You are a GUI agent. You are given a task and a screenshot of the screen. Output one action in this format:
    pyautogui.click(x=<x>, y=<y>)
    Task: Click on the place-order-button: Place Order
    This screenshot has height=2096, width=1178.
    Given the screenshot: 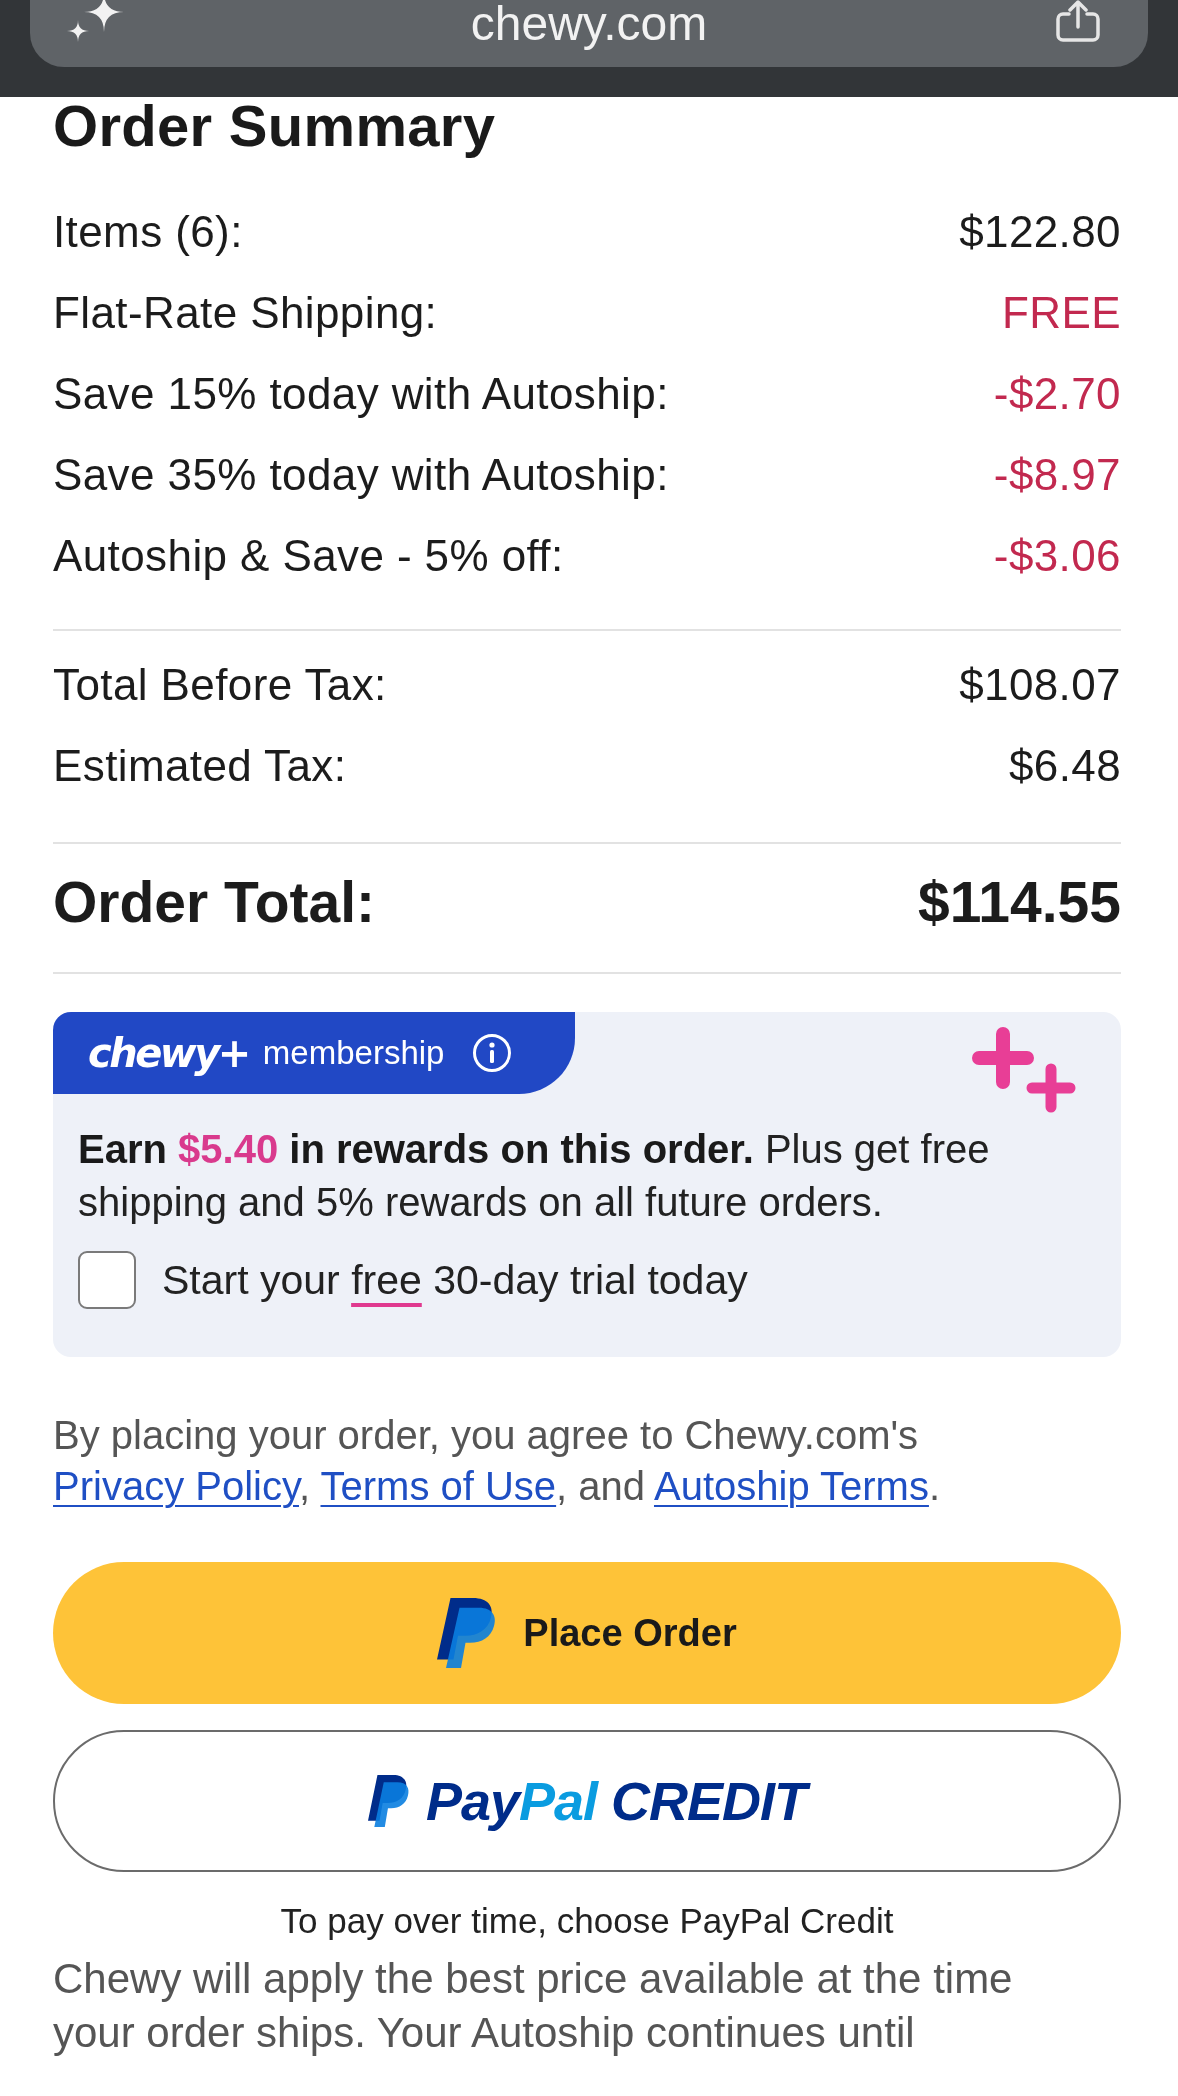 What is the action you would take?
    pyautogui.click(x=587, y=1633)
    